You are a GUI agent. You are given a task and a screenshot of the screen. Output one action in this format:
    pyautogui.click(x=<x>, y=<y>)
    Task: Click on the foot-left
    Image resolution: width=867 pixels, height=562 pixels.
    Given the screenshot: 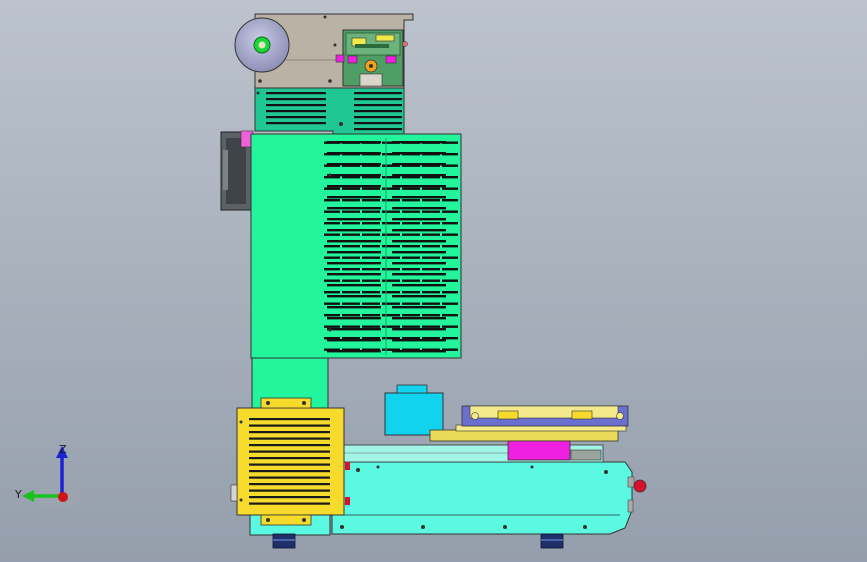 What is the action you would take?
    pyautogui.click(x=284, y=541)
    